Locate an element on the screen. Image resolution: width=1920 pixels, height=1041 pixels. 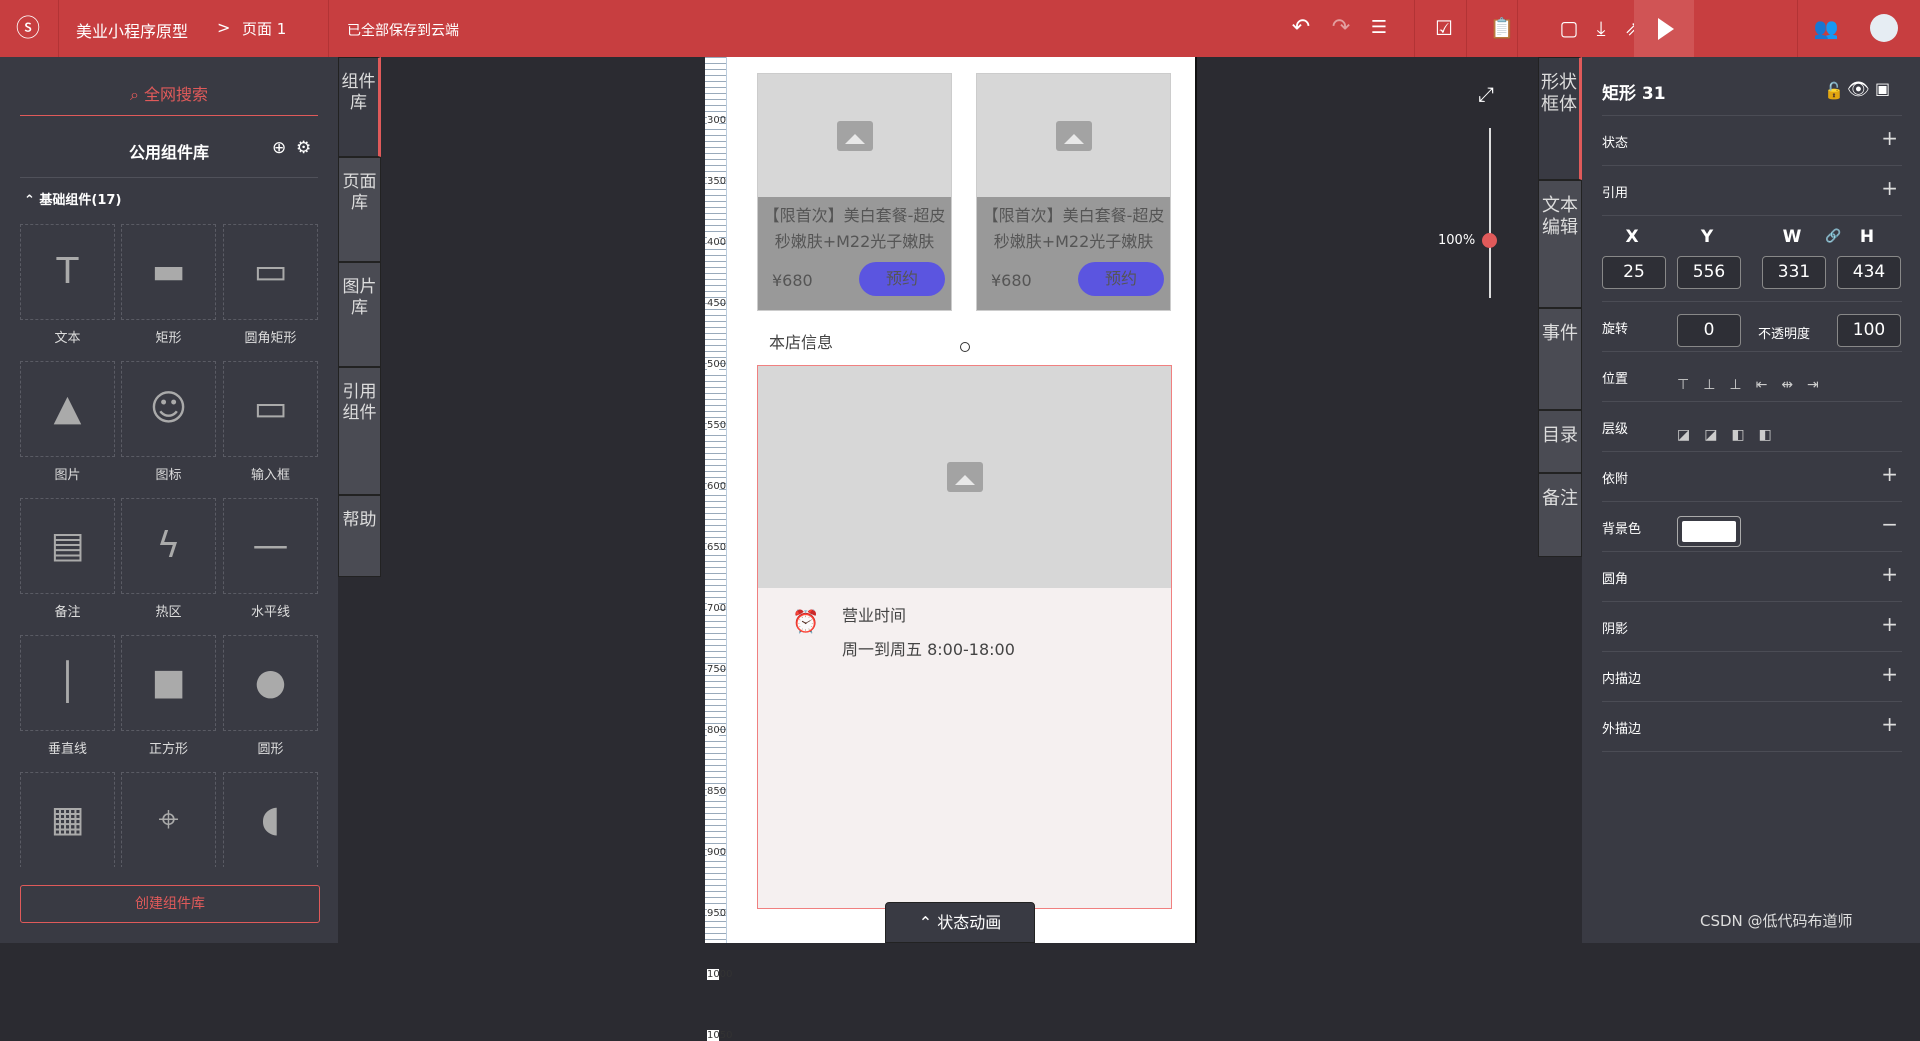
component-12: ▦ is located at coordinates (67, 820).